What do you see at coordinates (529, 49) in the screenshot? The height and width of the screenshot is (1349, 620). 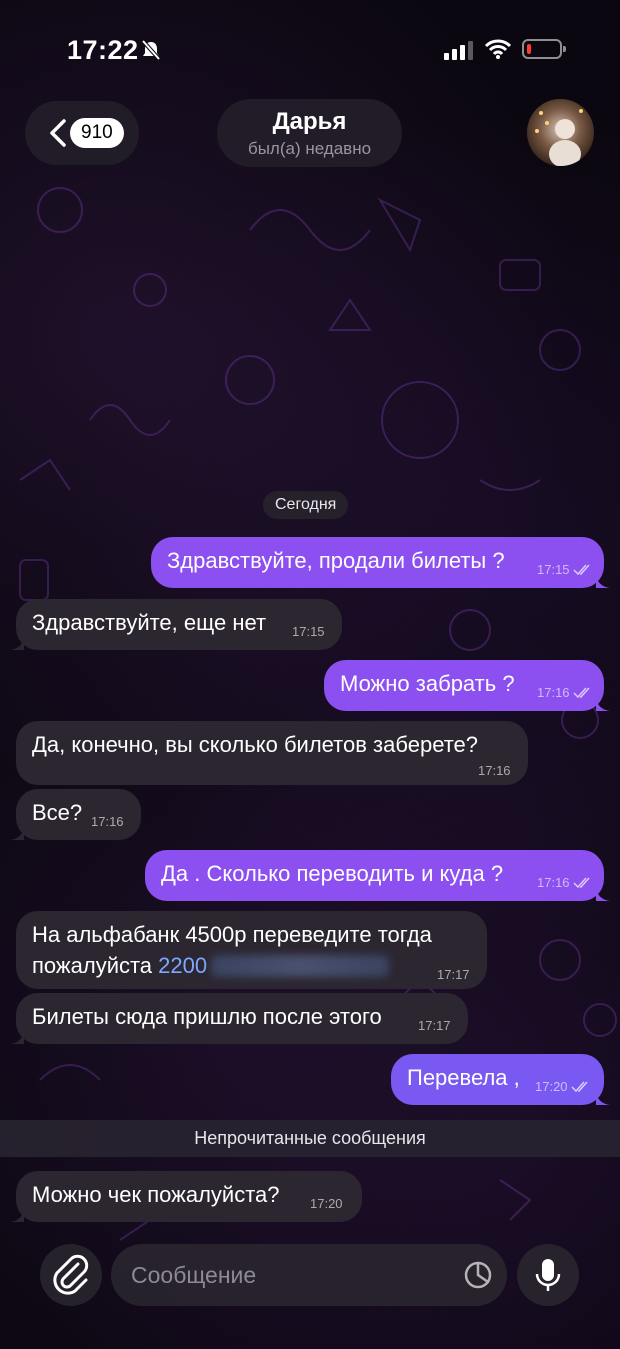 I see `battery-level` at bounding box center [529, 49].